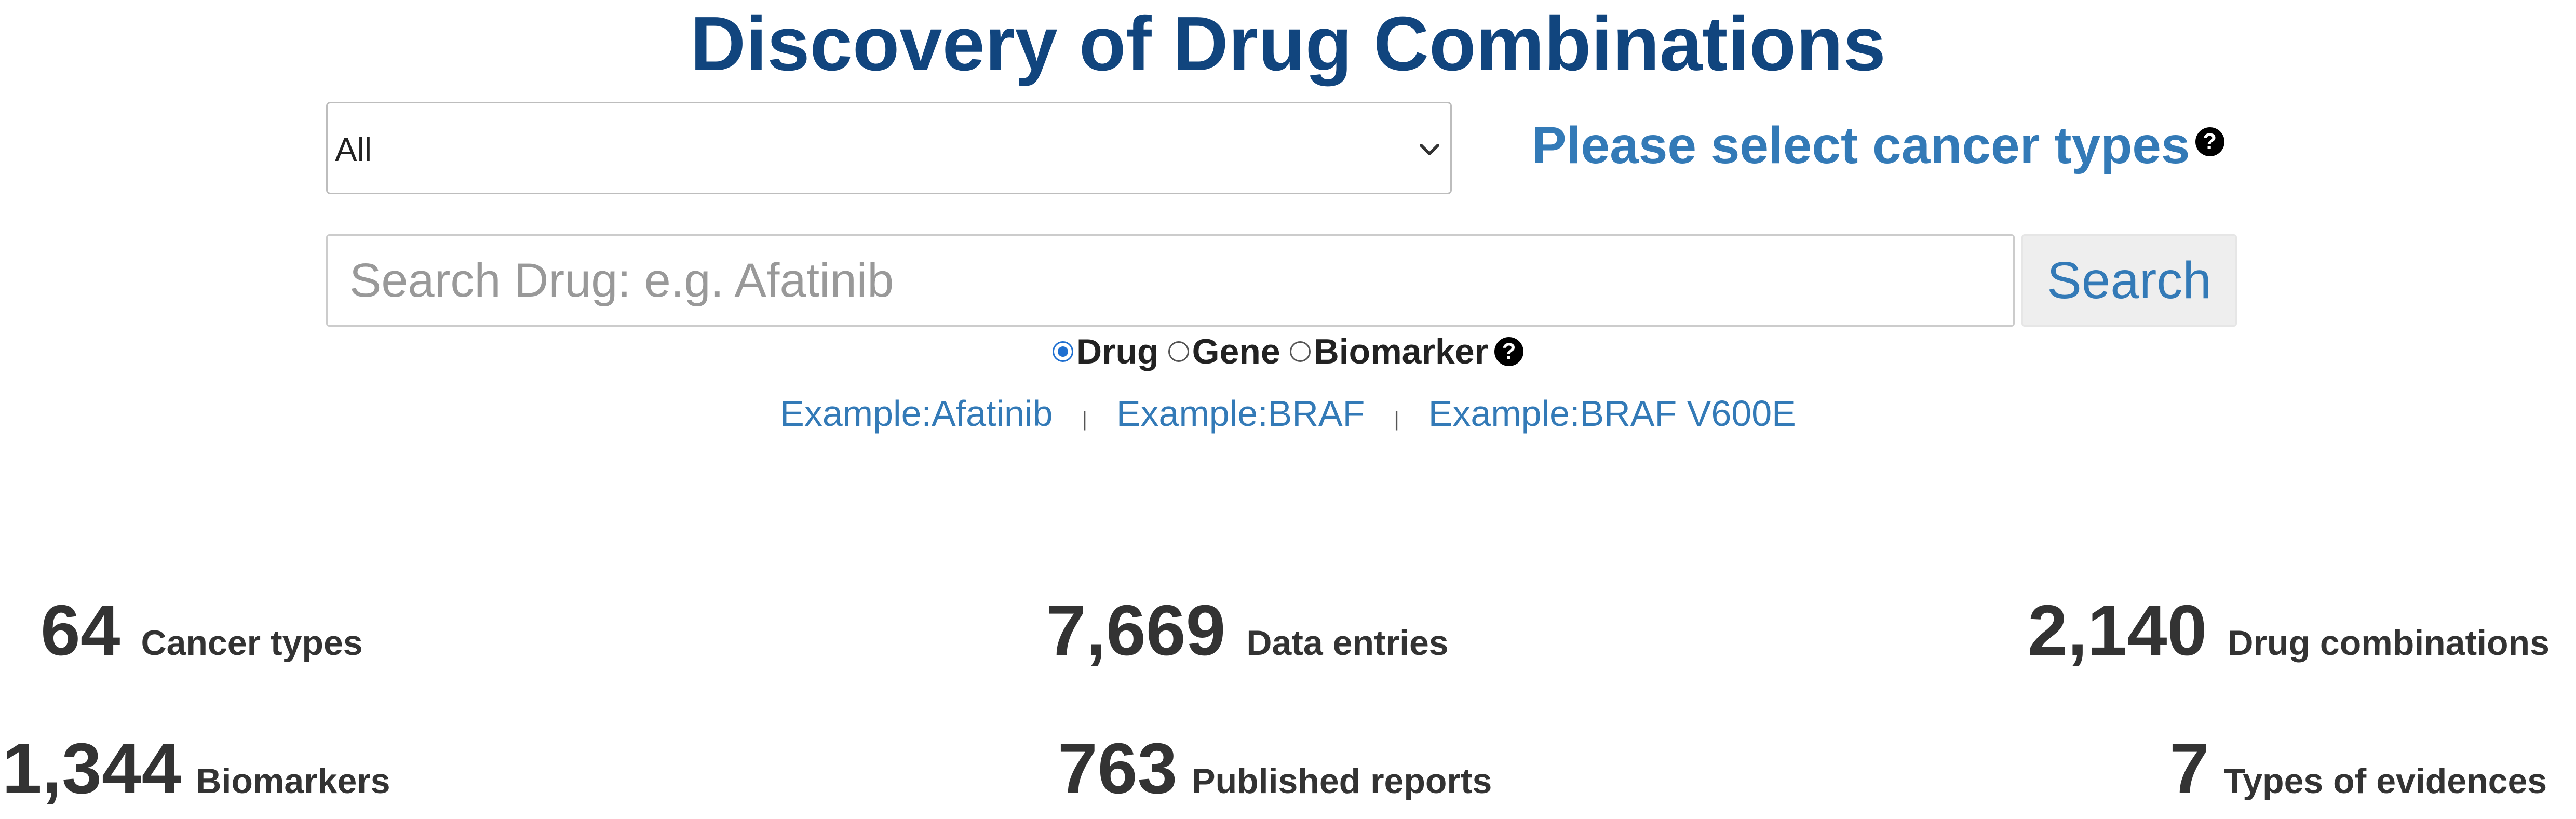  I want to click on search-input, so click(1170, 280).